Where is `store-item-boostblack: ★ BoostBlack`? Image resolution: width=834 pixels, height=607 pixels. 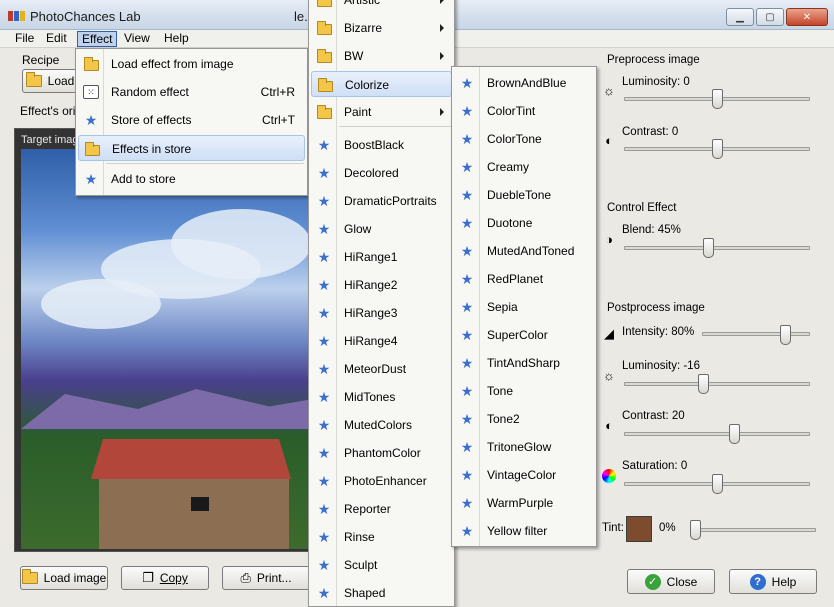 store-item-boostblack: ★ BoostBlack is located at coordinates (381, 145).